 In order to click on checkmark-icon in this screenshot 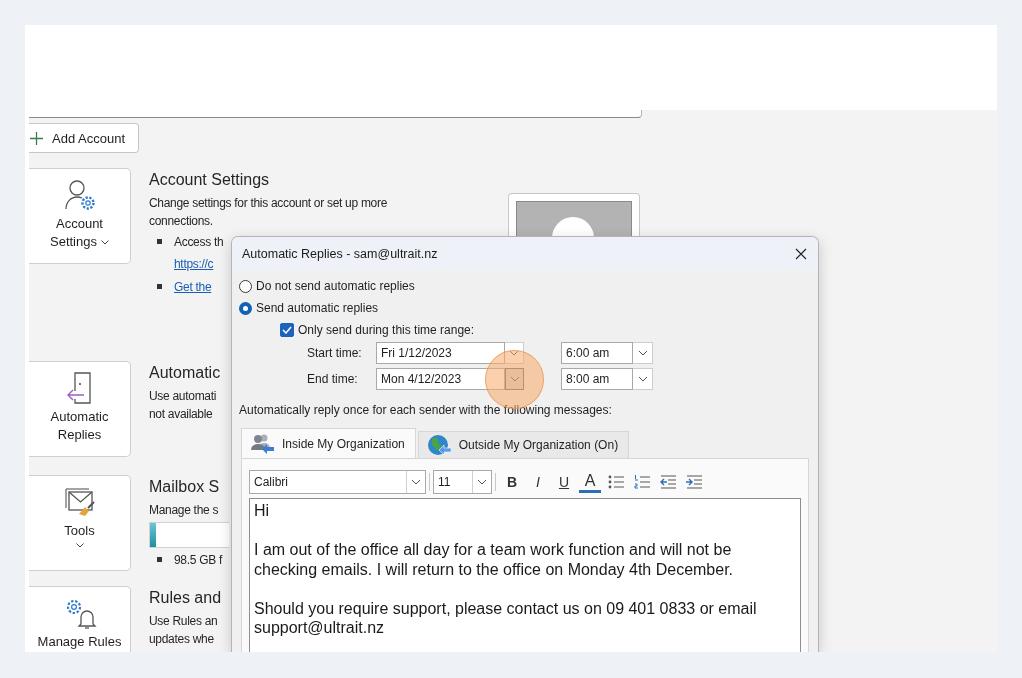, I will do `click(287, 329)`.